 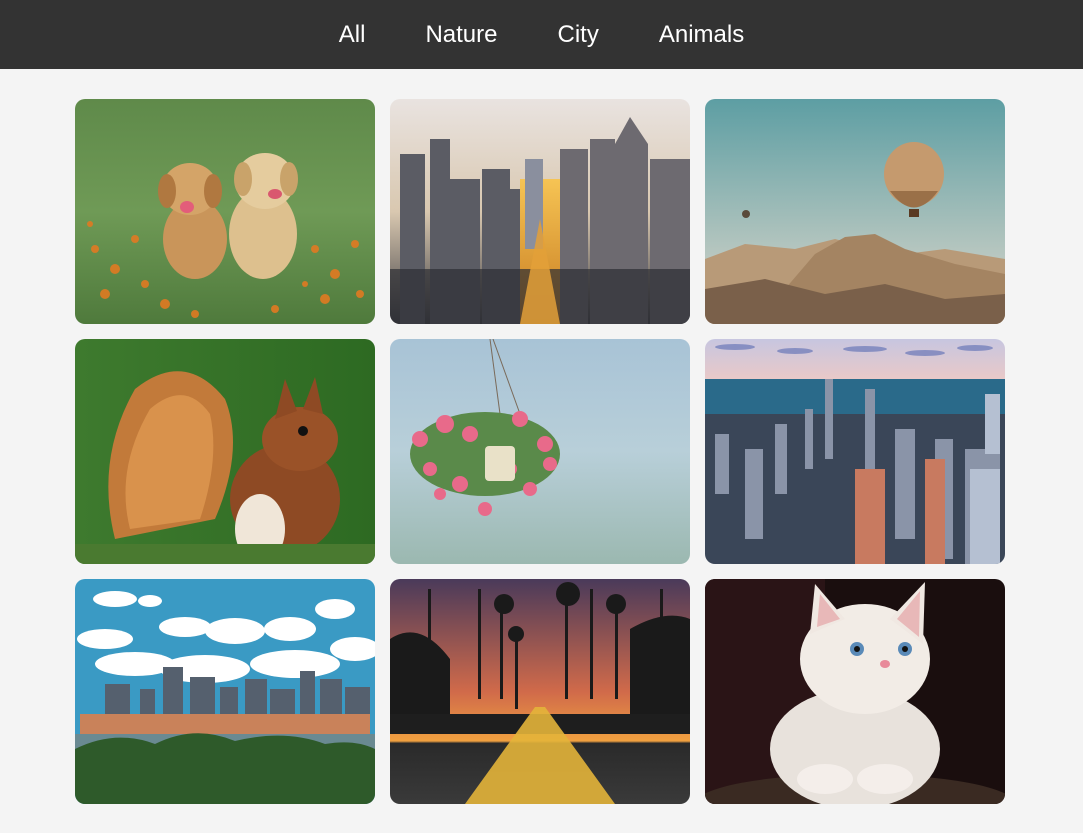 I want to click on puppies-image, so click(x=225, y=211).